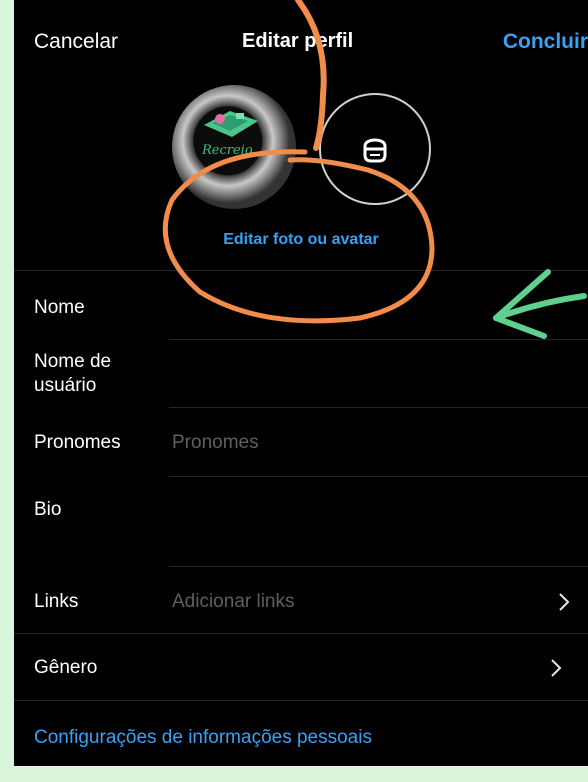  I want to click on username-label: Nome de usuário, so click(72, 374).